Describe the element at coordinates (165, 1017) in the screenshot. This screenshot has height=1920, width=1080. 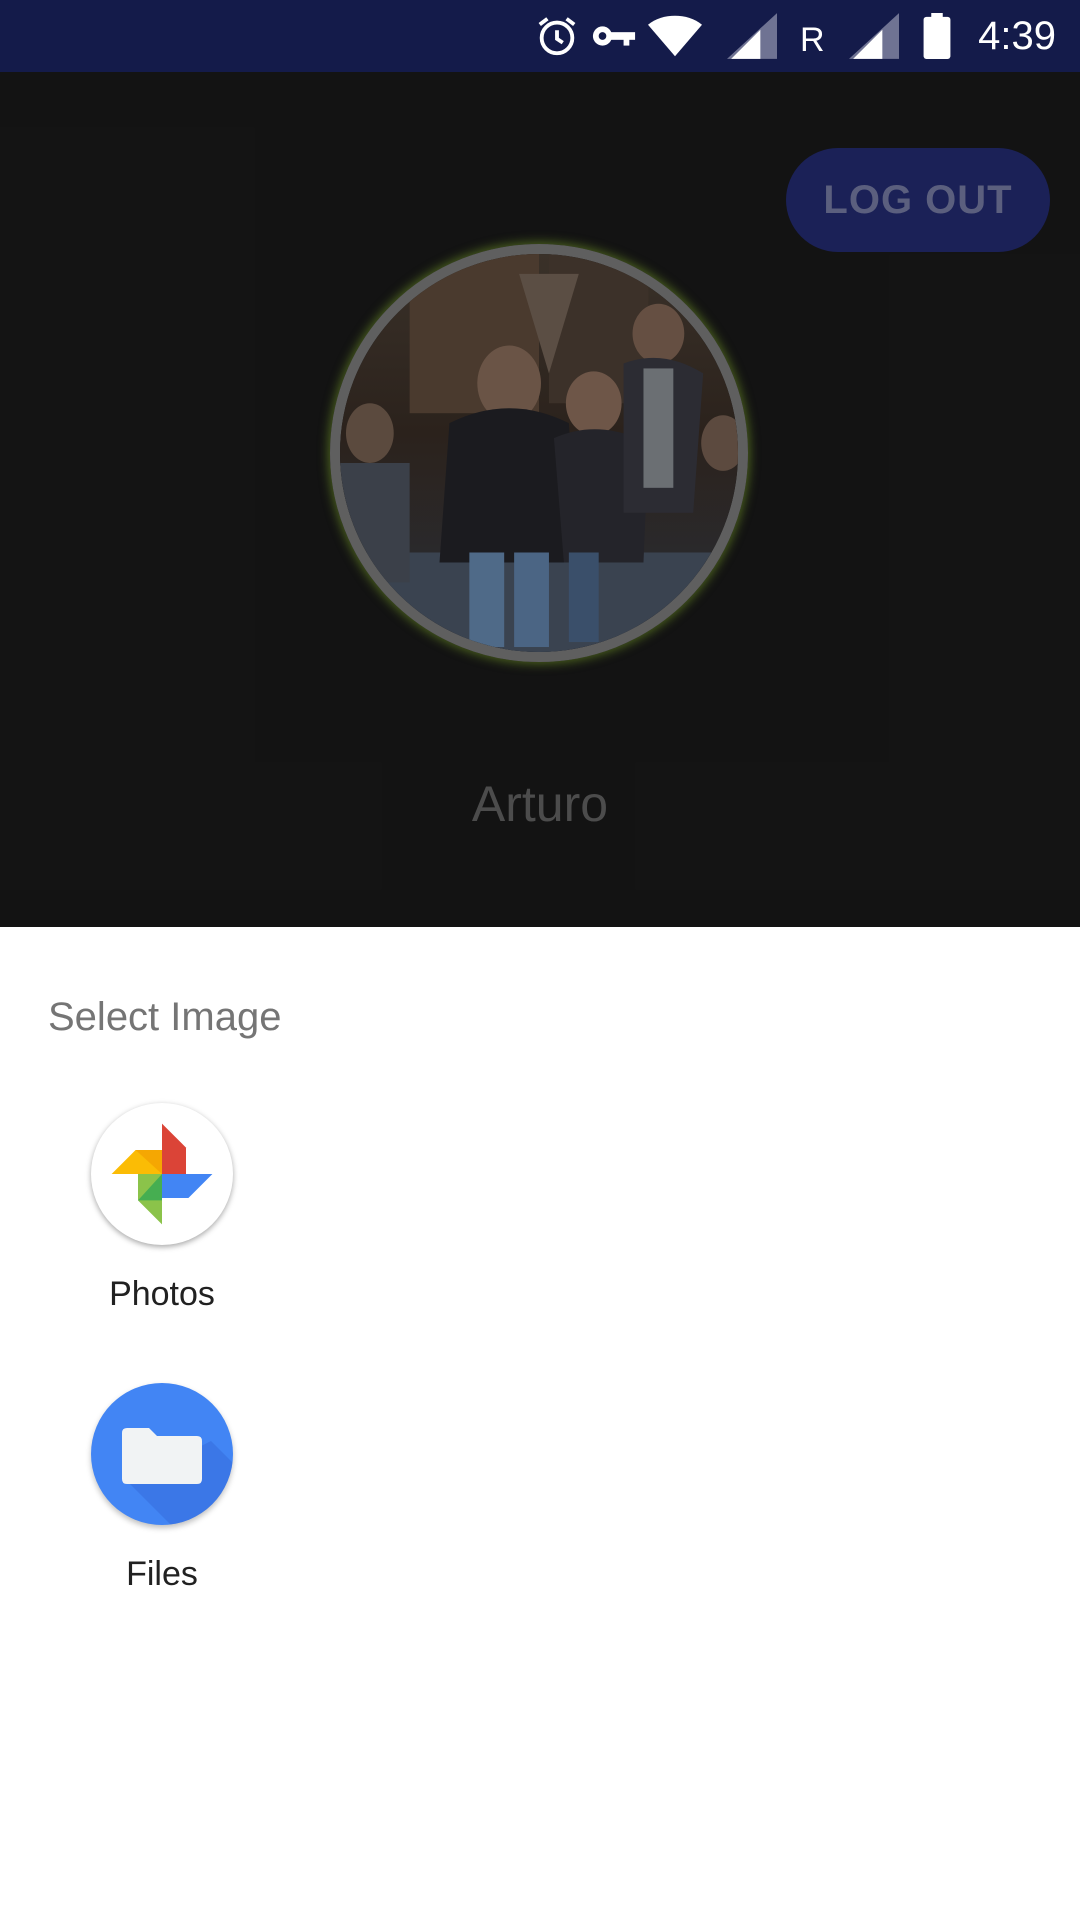
I see `sheet-title: Select Image` at that location.